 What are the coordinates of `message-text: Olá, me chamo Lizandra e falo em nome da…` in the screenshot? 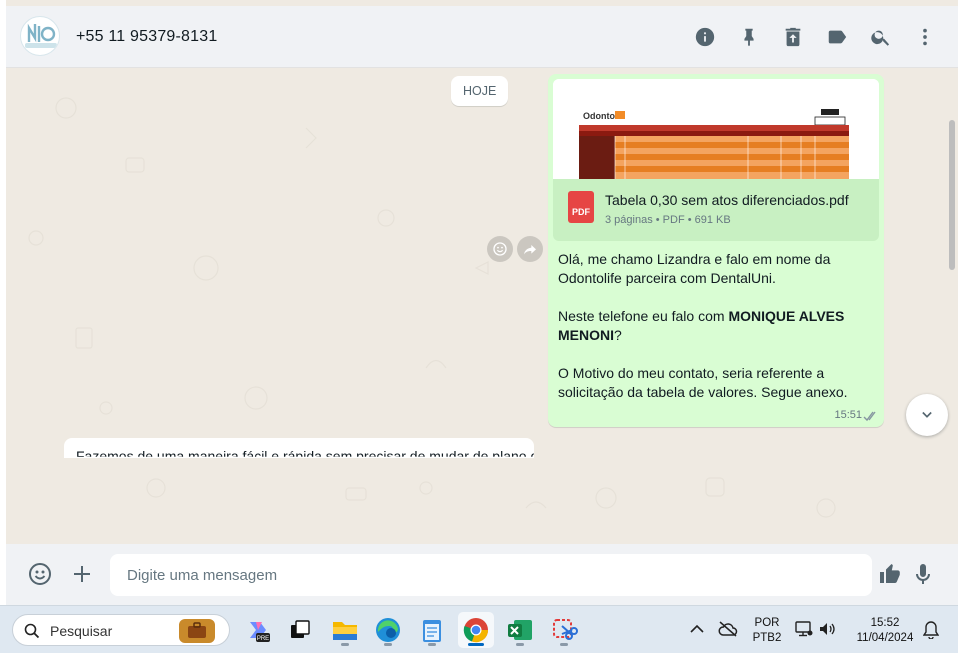 It's located at (716, 326).